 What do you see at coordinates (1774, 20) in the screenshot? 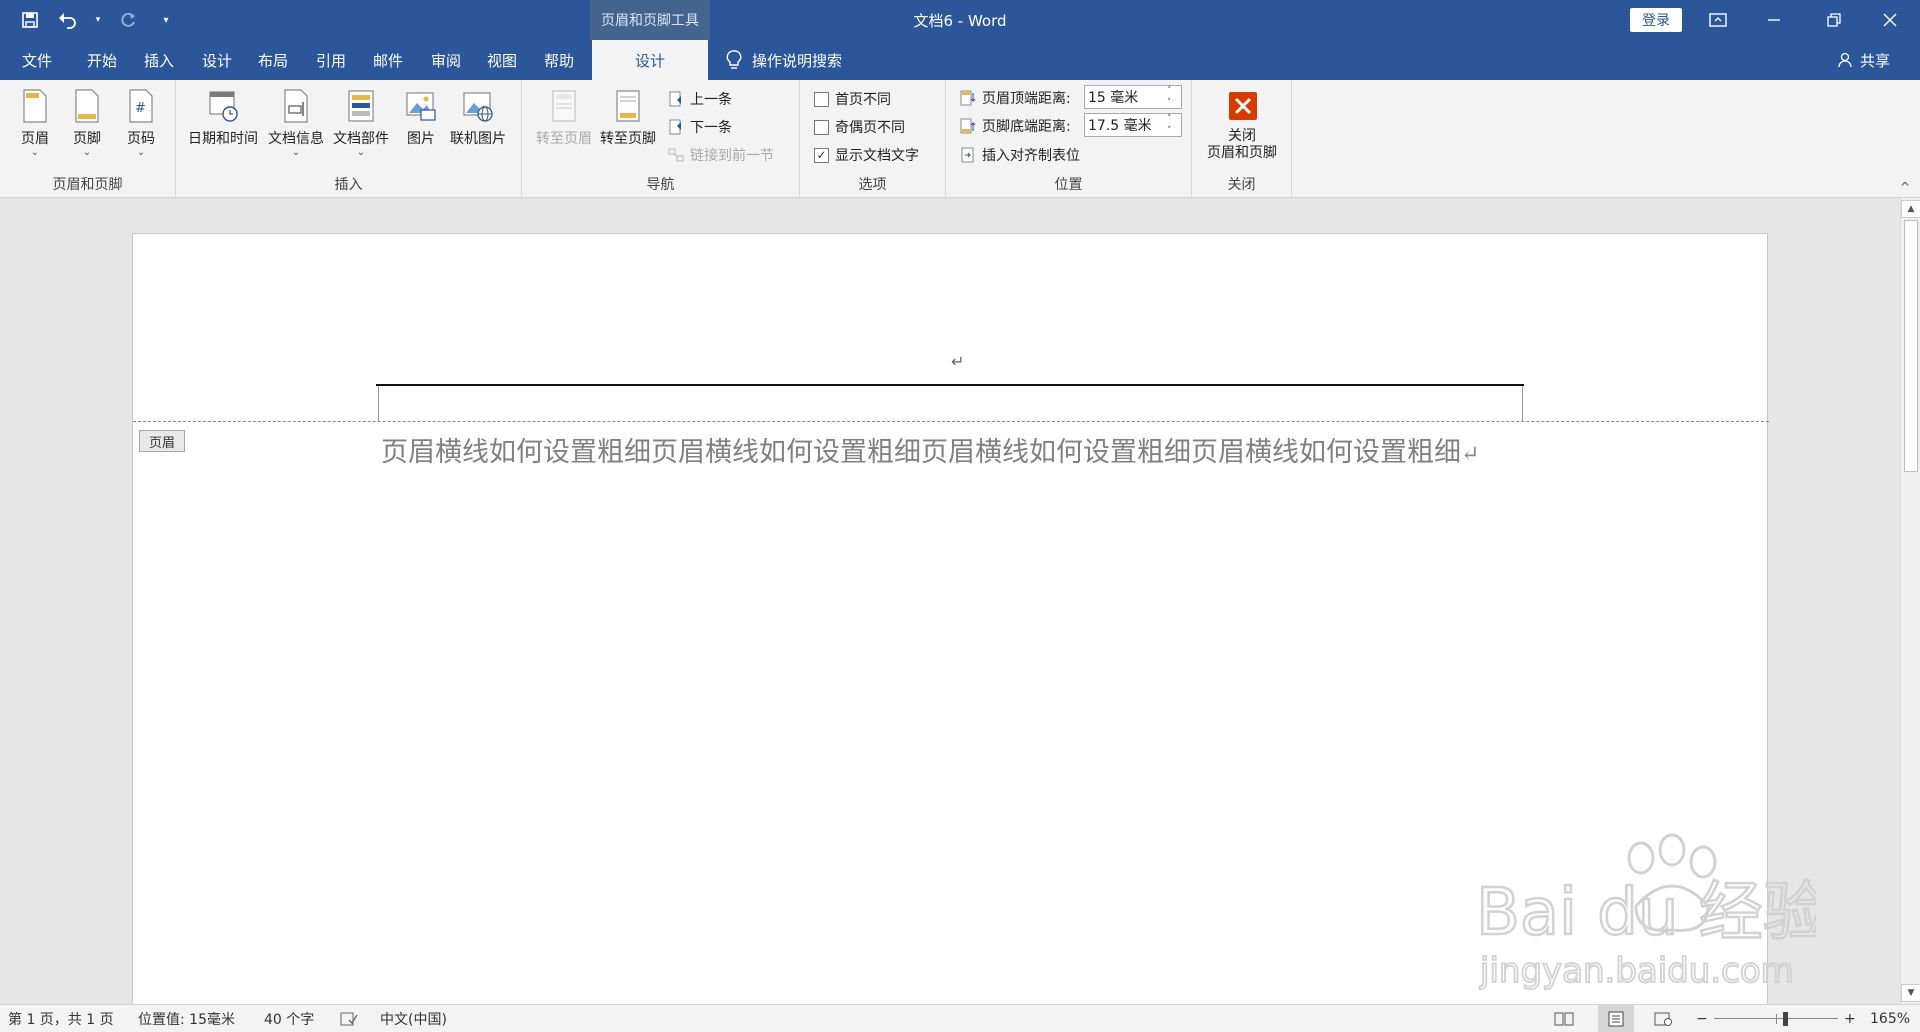
I see `minimize-icon` at bounding box center [1774, 20].